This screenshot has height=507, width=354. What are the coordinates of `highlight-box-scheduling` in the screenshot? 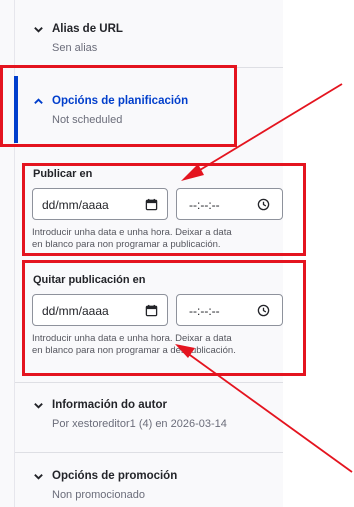 It's located at (118, 106).